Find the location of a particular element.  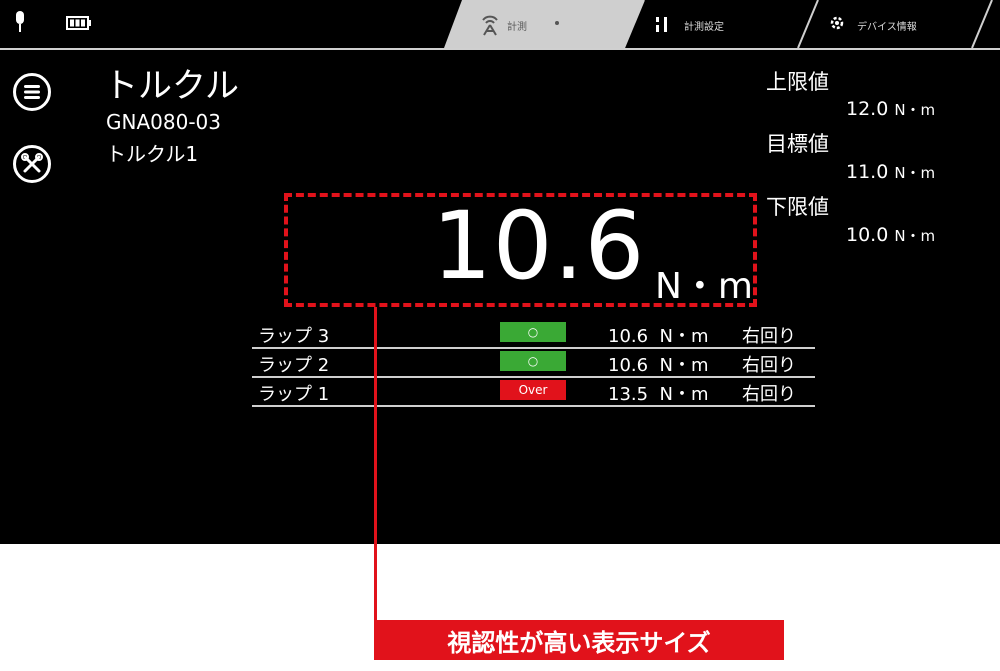

tool-name: トルクル1 is located at coordinates (152, 154).